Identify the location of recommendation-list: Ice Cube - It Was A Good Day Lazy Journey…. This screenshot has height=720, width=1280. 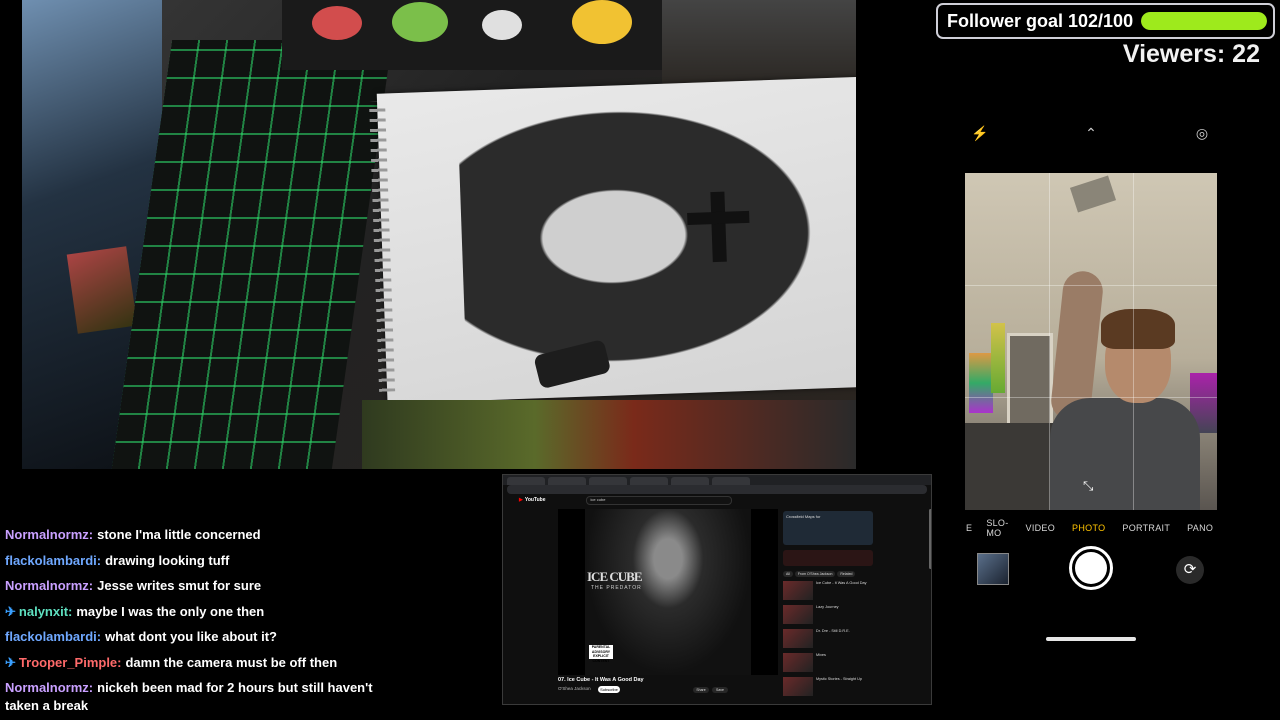
(828, 641).